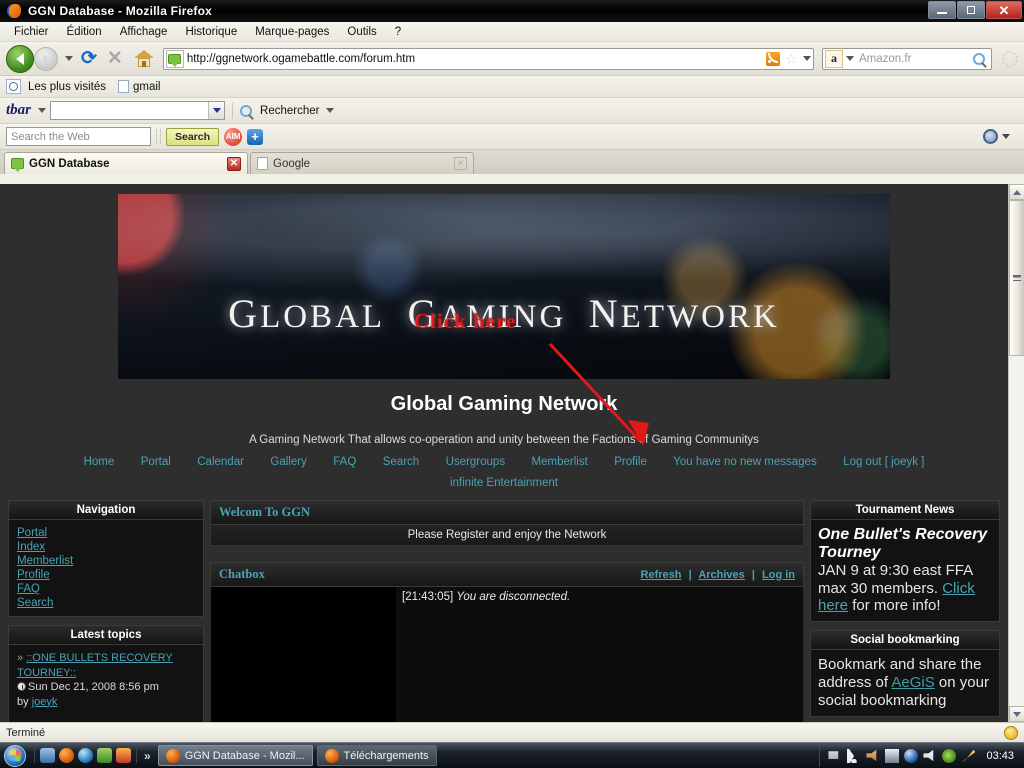 The height and width of the screenshot is (768, 1024). What do you see at coordinates (106, 561) in the screenshot?
I see `sidebar-item-memberlist: Memberlist` at bounding box center [106, 561].